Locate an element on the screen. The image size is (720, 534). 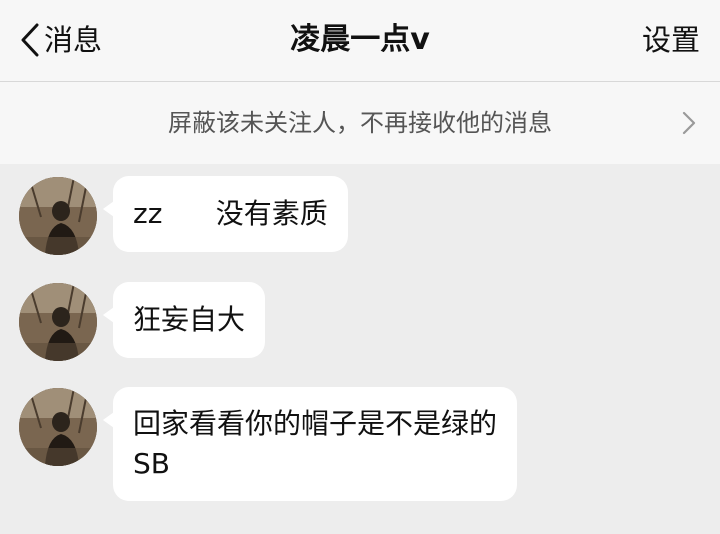
back-label: 消息 is located at coordinates (73, 40).